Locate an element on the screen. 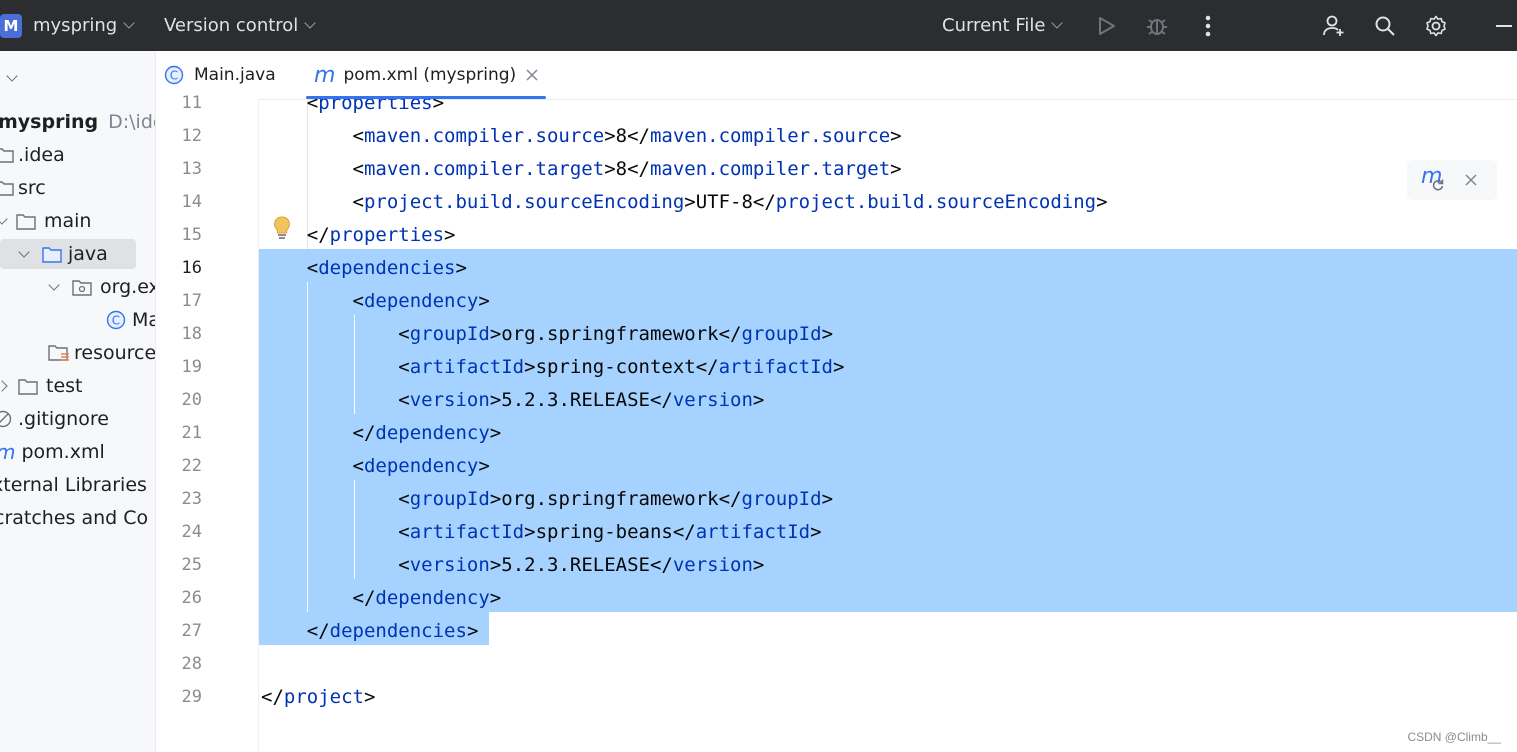 The image size is (1517, 752). line-number: 15 is located at coordinates (191, 235).